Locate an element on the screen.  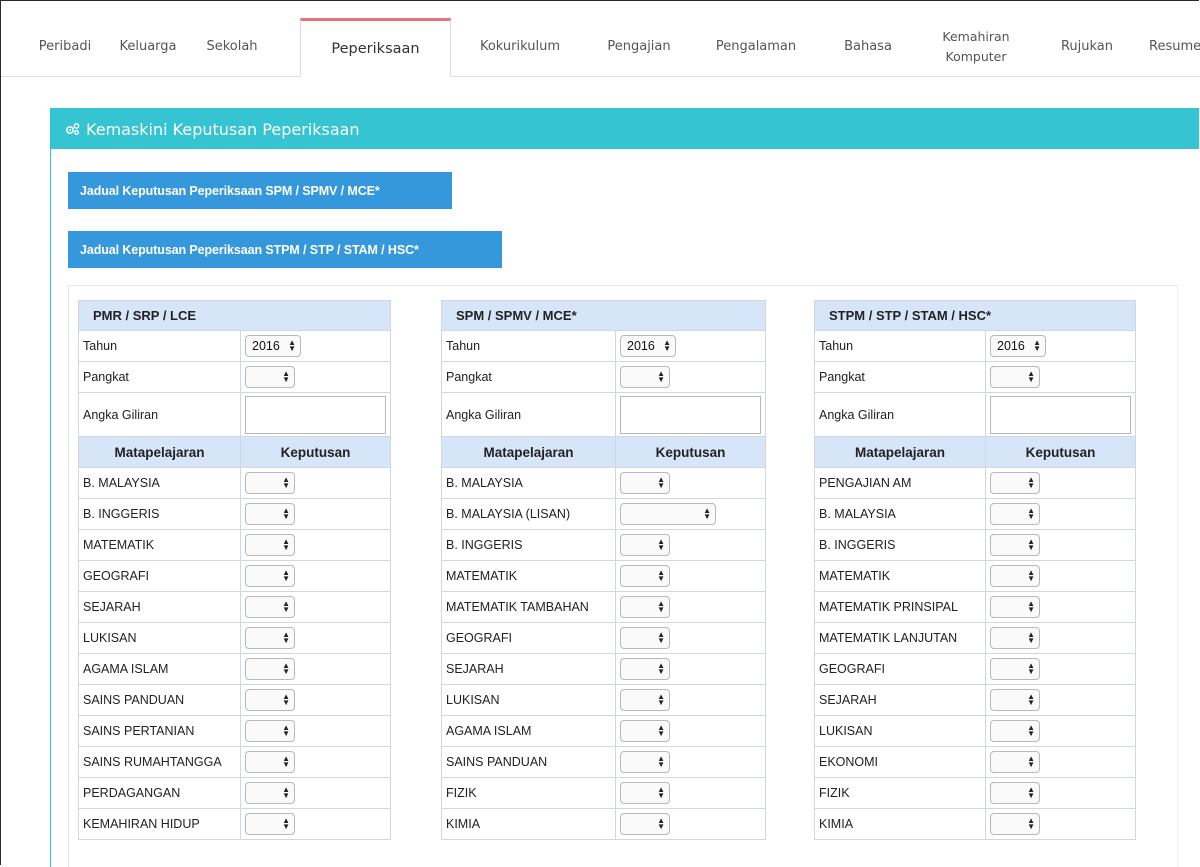
subject-name: SAINS PERTANIAN is located at coordinates (159, 731).